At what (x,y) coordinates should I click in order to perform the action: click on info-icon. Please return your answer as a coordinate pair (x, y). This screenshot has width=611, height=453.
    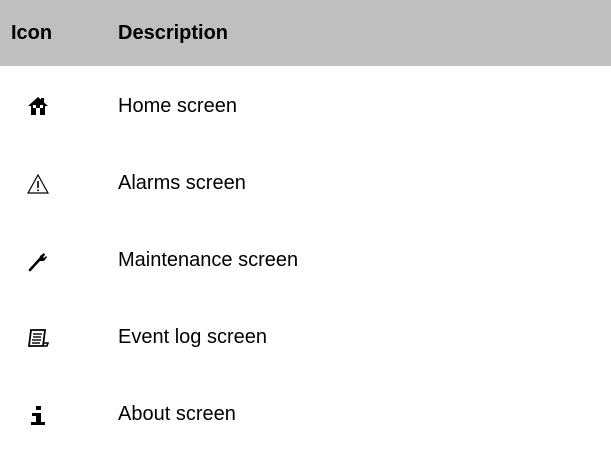
    Looking at the image, I should click on (38, 415).